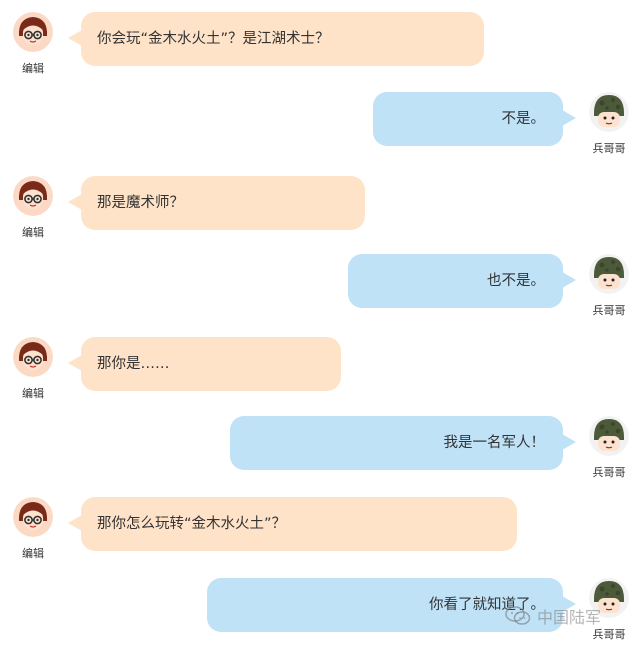  What do you see at coordinates (320, 127) in the screenshot?
I see `chat-message: 不是。 兵哥哥` at bounding box center [320, 127].